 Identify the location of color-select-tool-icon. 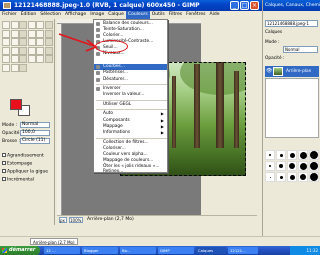
(40, 25).